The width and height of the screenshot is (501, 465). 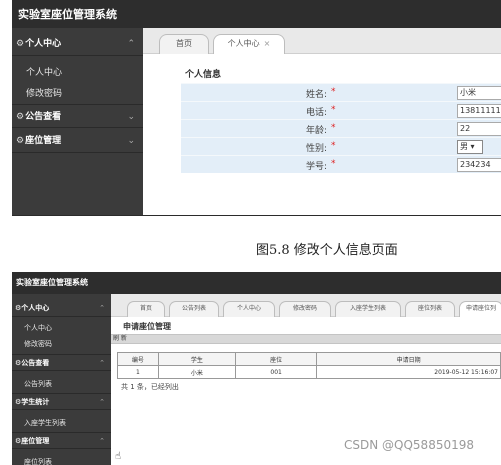 I want to click on field-label: 性别:, so click(x=316, y=149).